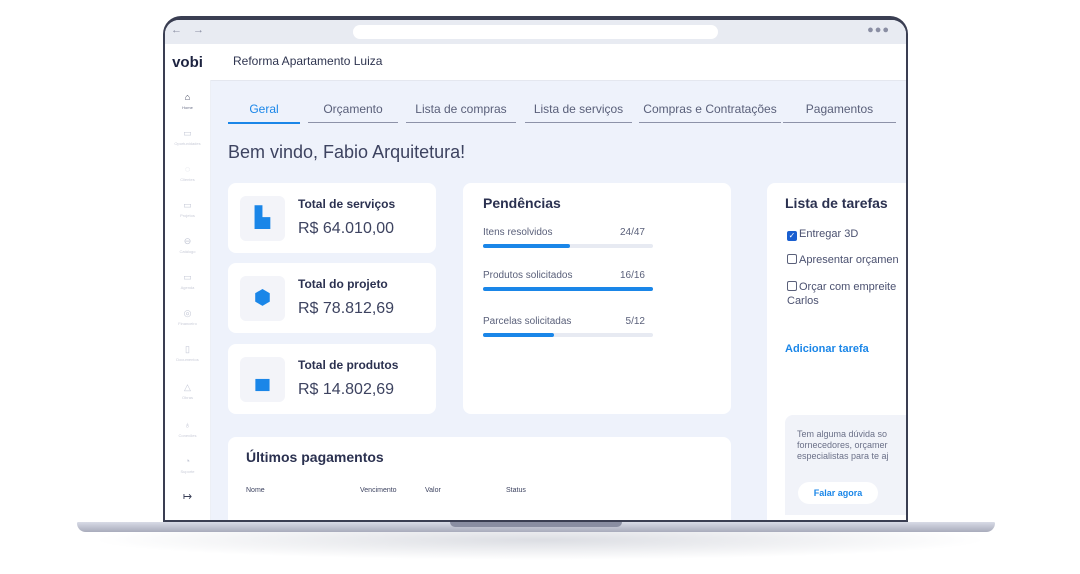  What do you see at coordinates (632, 275) in the screenshot?
I see `pendencia-count: 16/16` at bounding box center [632, 275].